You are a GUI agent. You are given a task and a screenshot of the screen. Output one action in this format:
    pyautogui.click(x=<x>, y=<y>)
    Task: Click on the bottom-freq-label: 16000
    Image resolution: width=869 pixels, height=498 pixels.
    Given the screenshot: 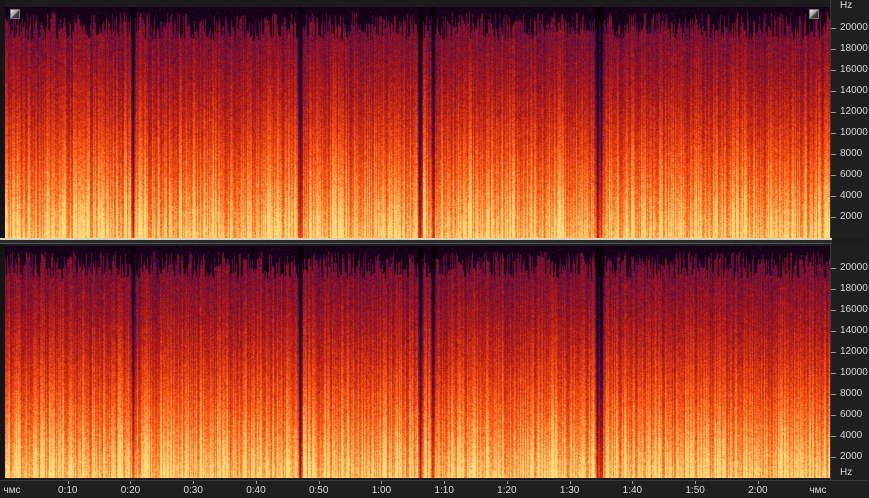 What is the action you would take?
    pyautogui.click(x=854, y=309)
    